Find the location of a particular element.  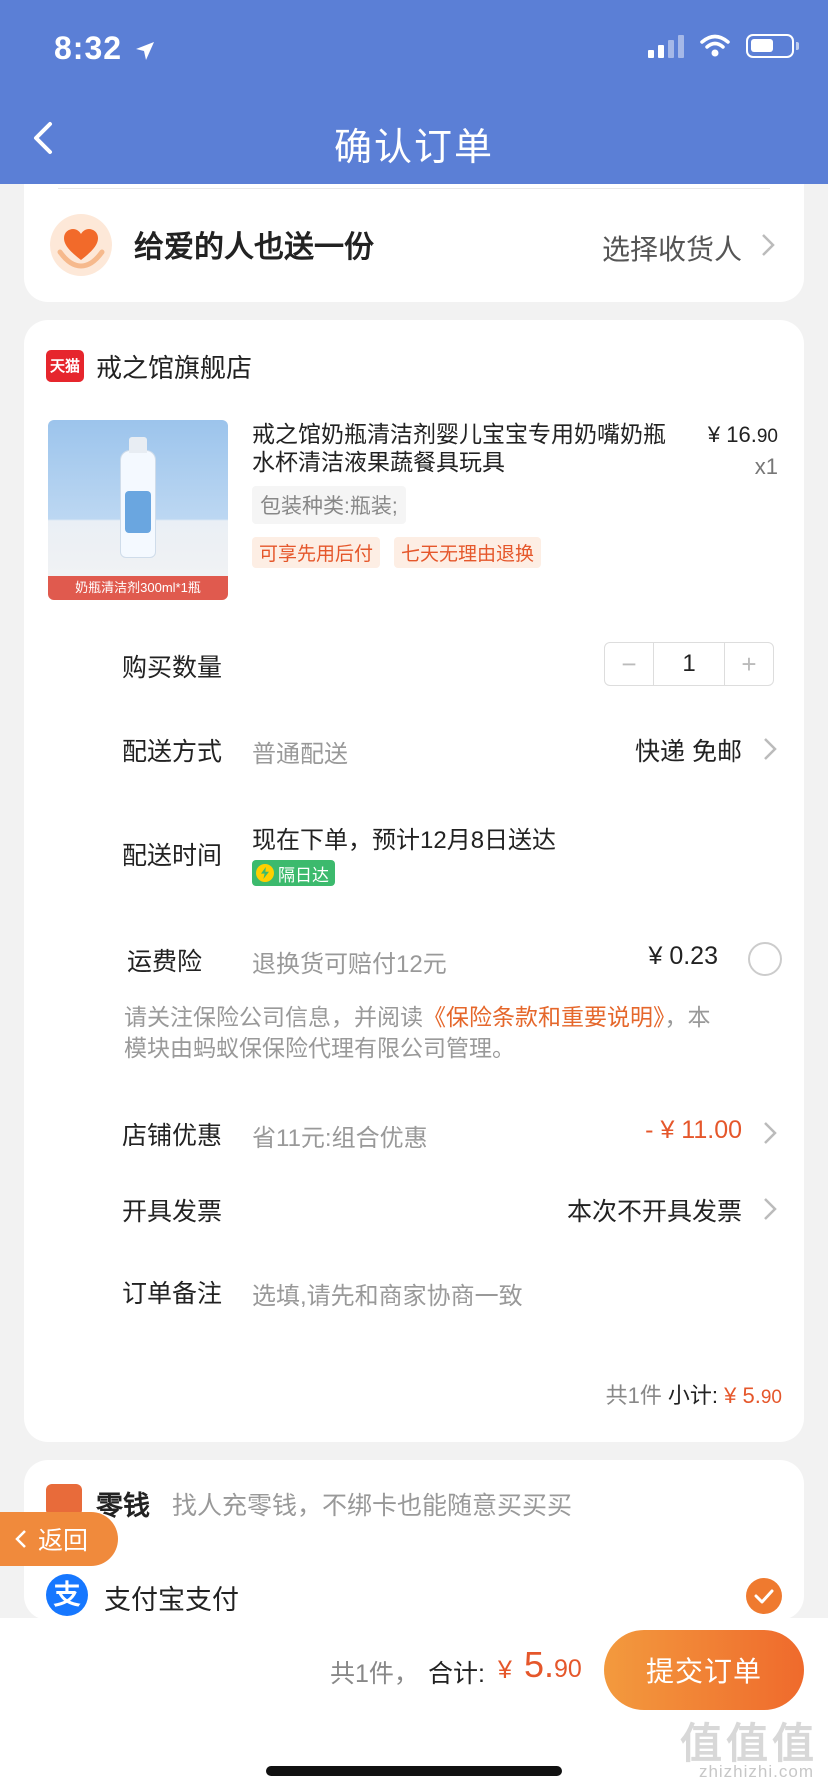

total-currency: ¥ is located at coordinates (505, 1670).